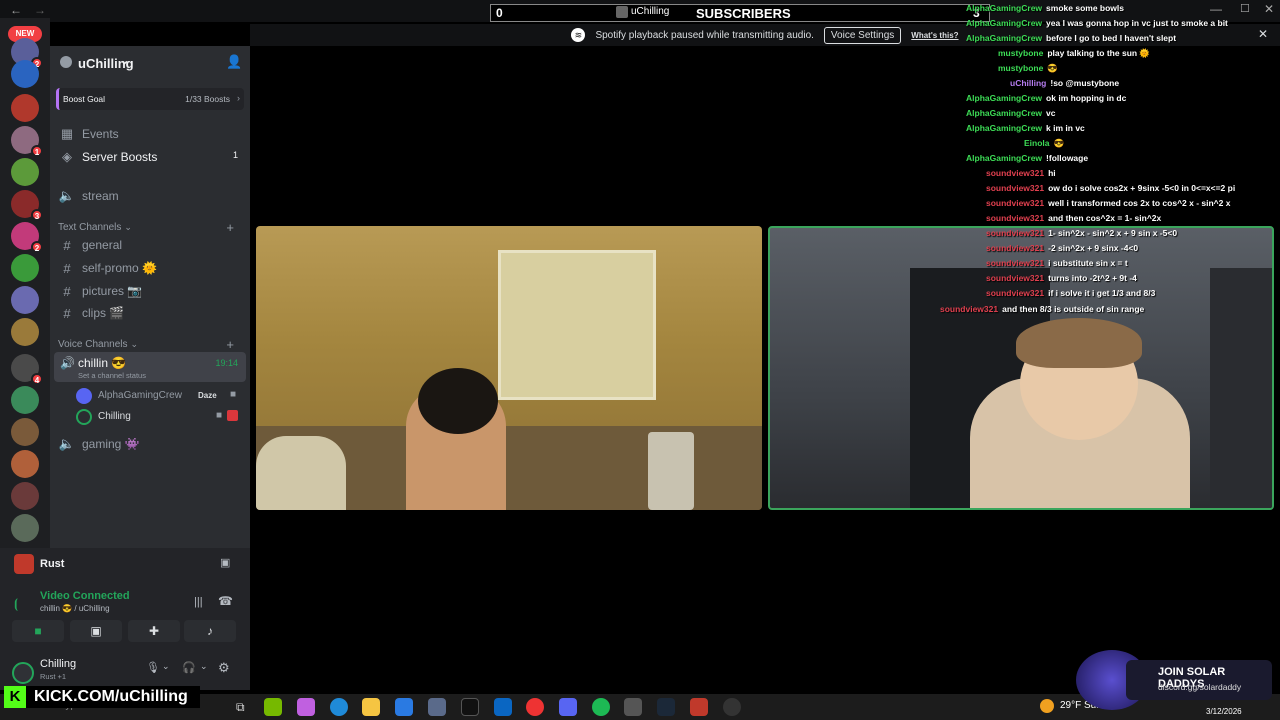 The height and width of the screenshot is (720, 1280). What do you see at coordinates (150, 63) in the screenshot?
I see `guild-header: uChilling ⌄ 👤` at bounding box center [150, 63].